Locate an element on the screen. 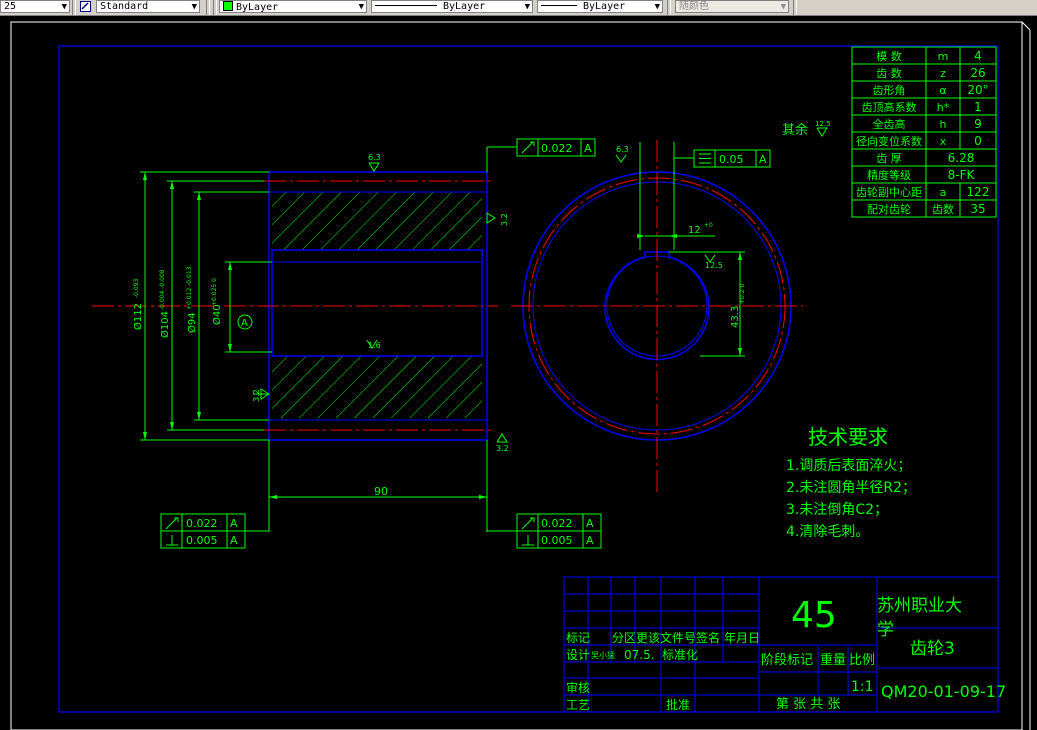 This screenshot has height=730, width=1037. sym-datum: A is located at coordinates (763, 159).